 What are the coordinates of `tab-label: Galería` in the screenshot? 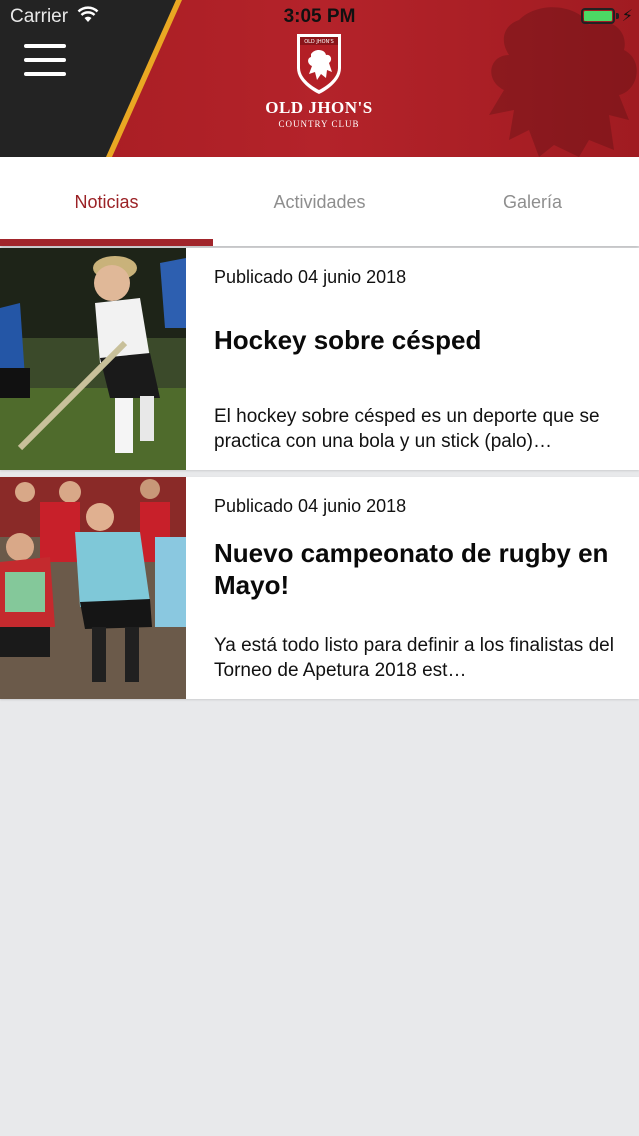 It's located at (532, 202).